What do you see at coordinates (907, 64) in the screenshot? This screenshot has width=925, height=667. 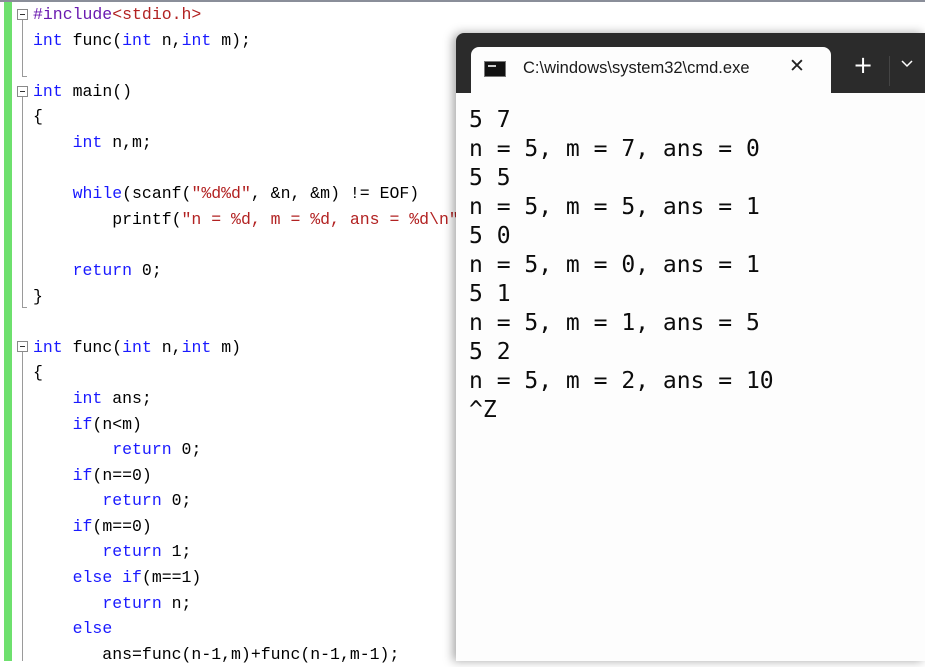 I see `chevron-down-icon` at bounding box center [907, 64].